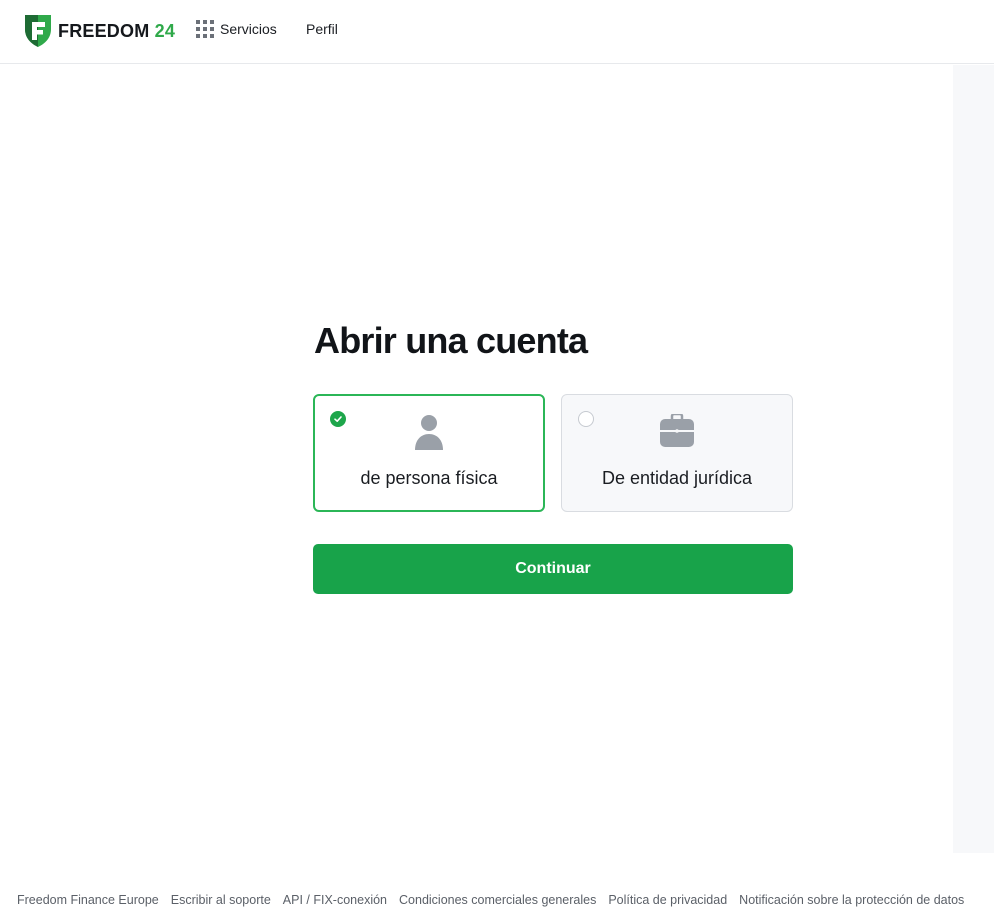  I want to click on brand-name: FREEDOM 24, so click(117, 30).